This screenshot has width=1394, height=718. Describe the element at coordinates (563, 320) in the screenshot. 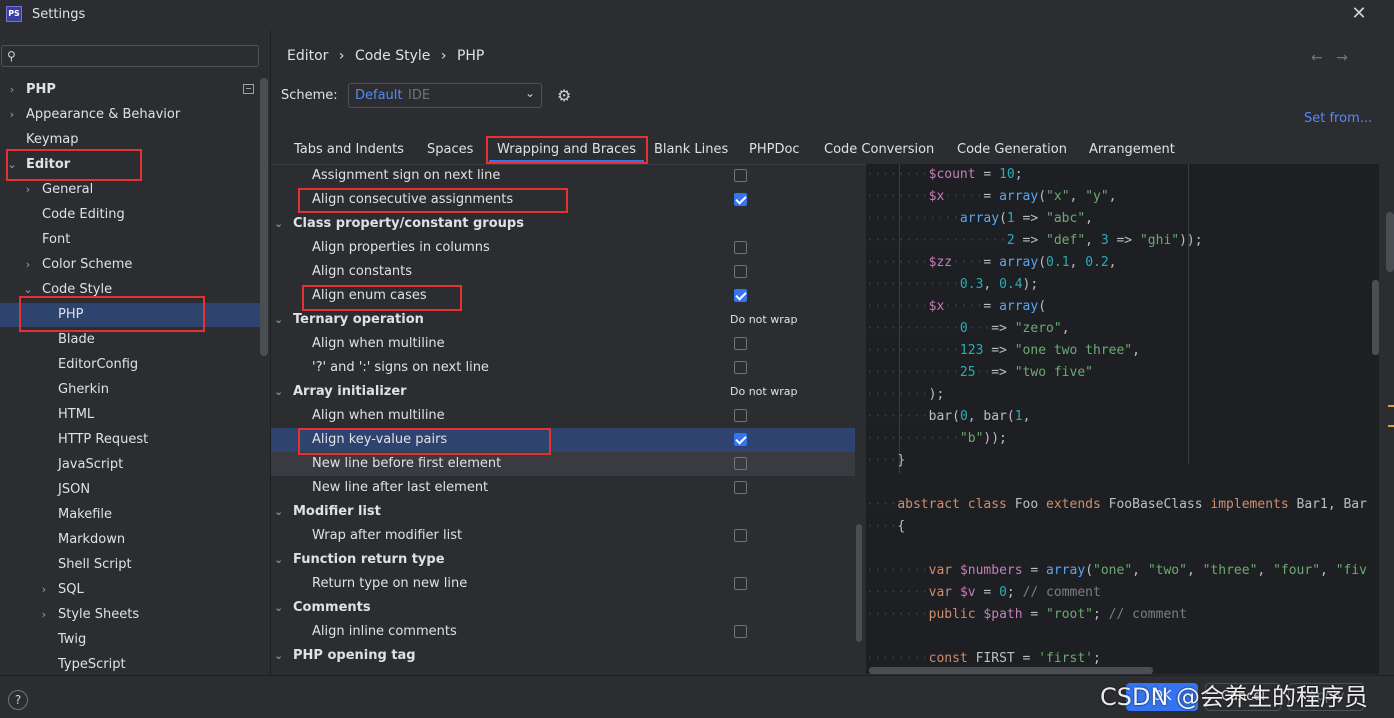

I see `option-group-ternary-operation: ⌄ Ternary operation Do not wrap` at that location.